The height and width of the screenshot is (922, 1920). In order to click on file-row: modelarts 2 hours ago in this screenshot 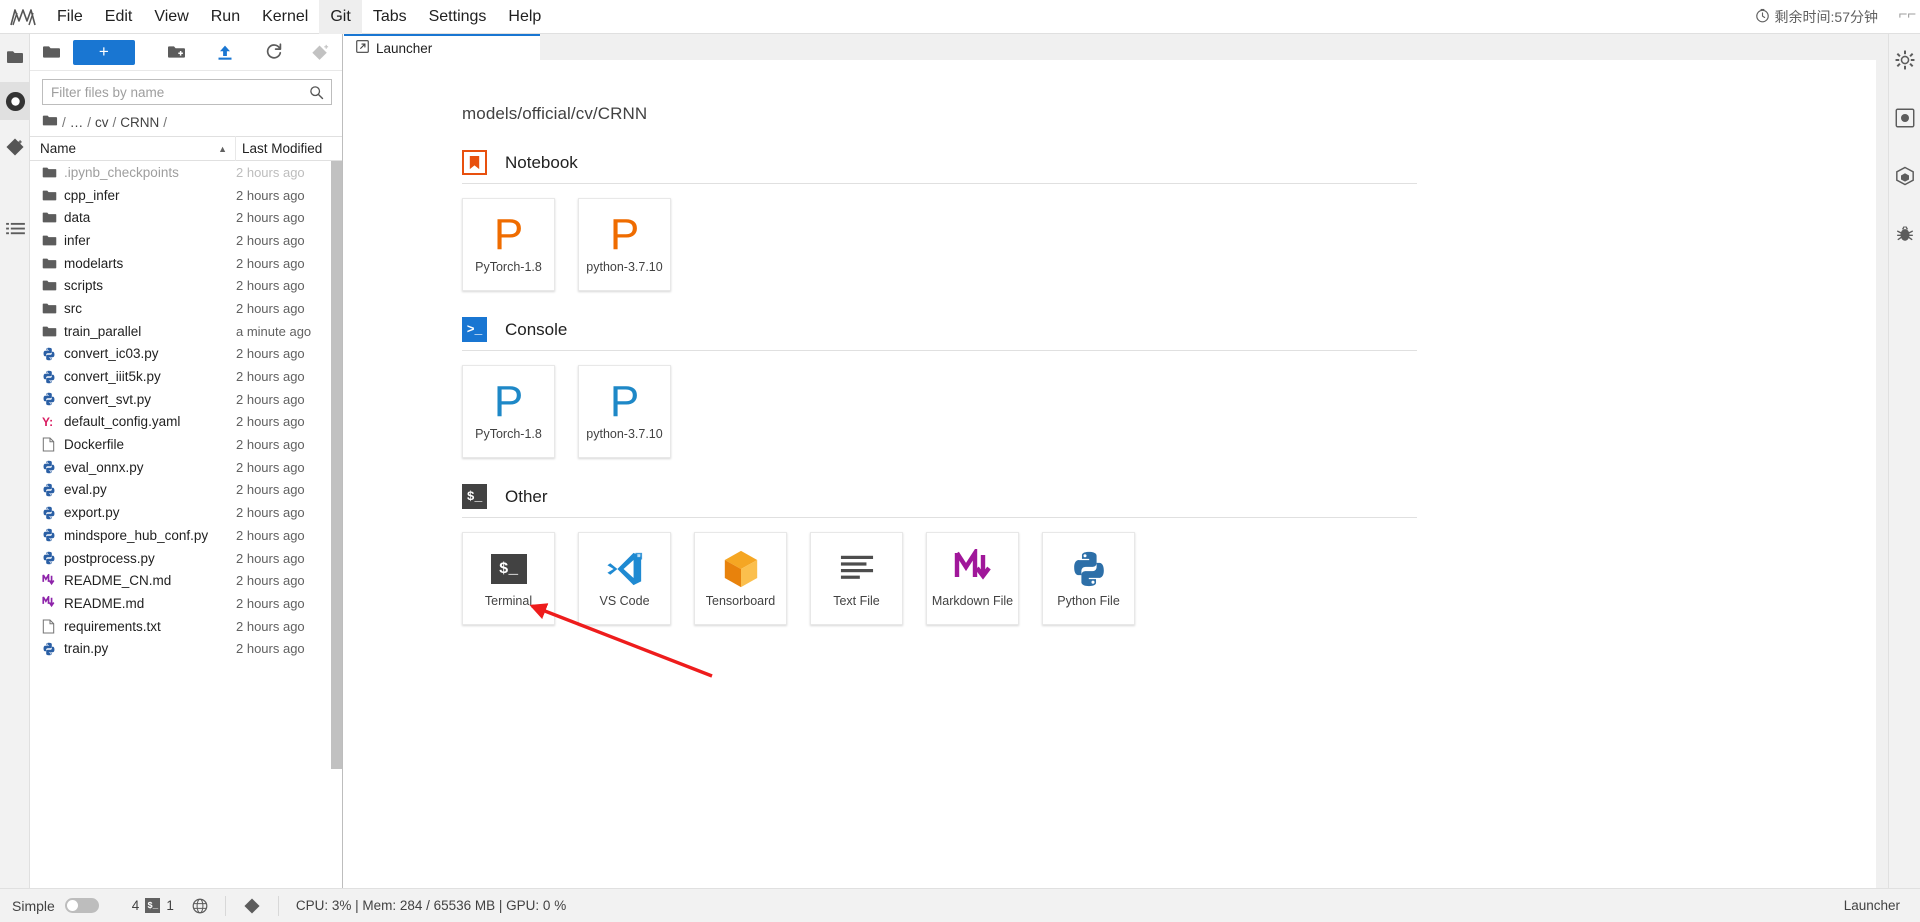, I will do `click(186, 263)`.